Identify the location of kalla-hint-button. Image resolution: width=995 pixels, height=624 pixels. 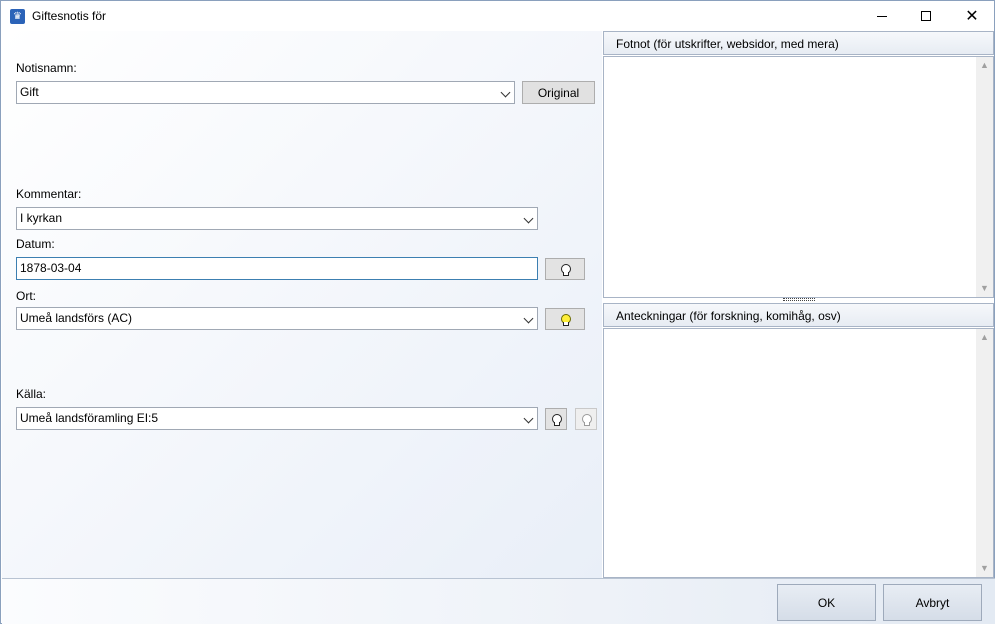
(556, 419).